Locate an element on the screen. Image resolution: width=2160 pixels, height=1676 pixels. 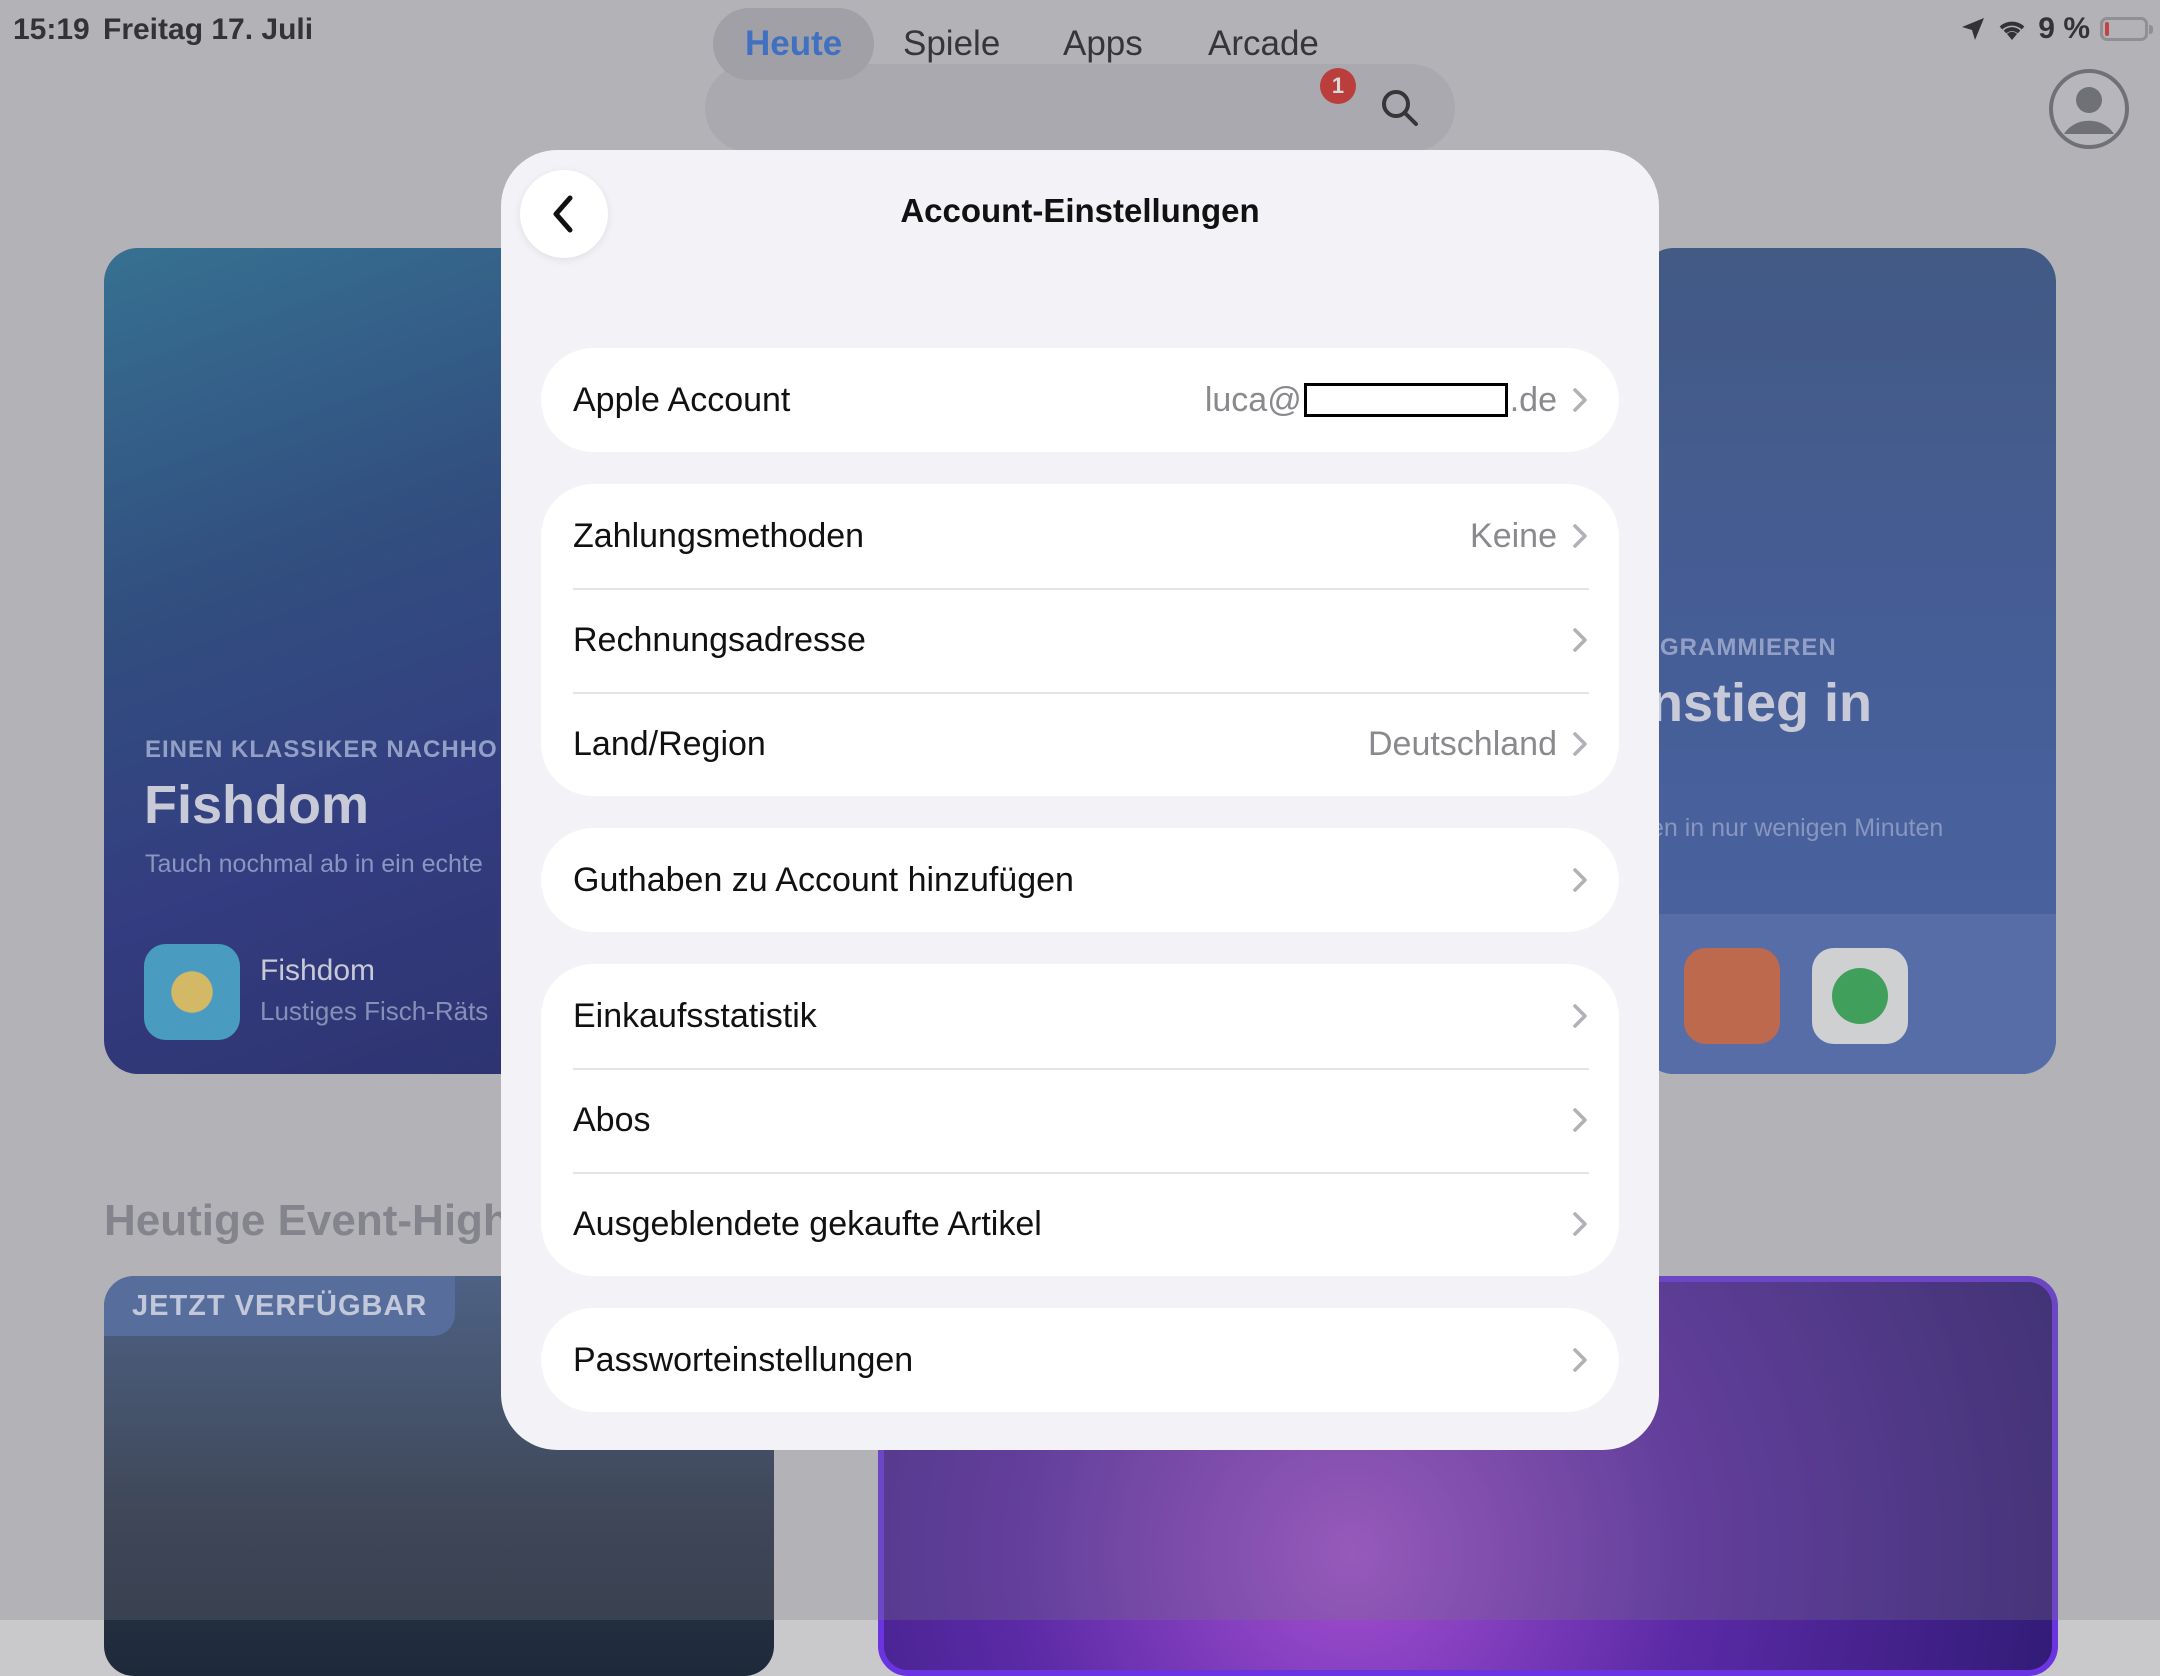
row-payment-methods: Zahlungsmethoden Keine is located at coordinates (1080, 536).